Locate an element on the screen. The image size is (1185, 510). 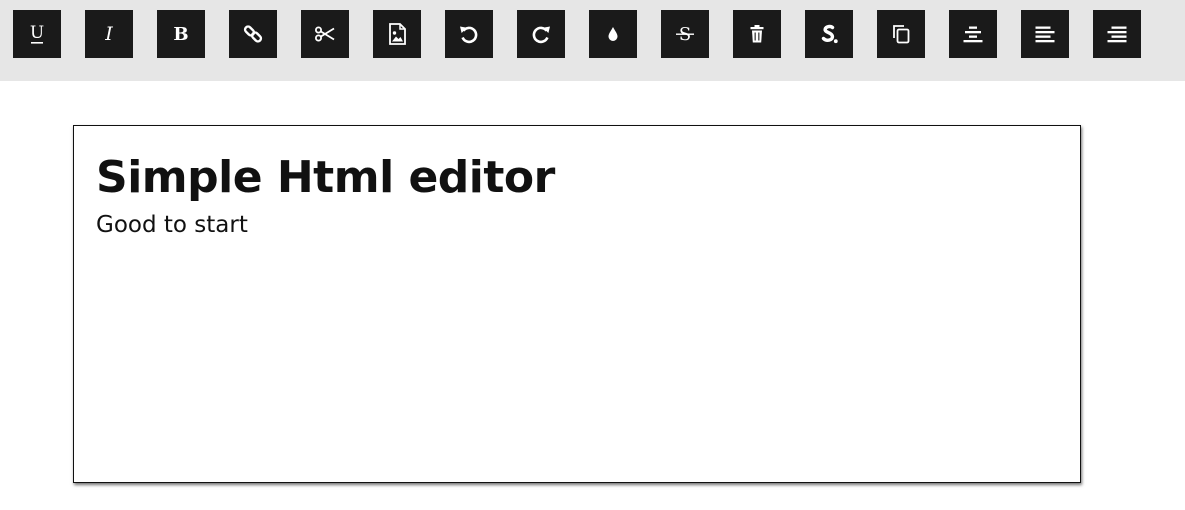
strikethrough-icon: S is located at coordinates (685, 34).